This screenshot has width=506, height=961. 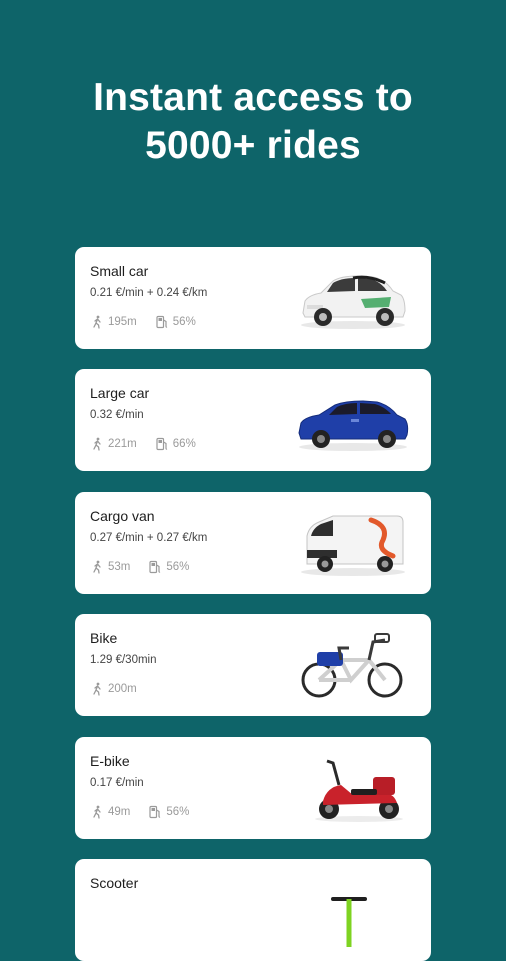 What do you see at coordinates (119, 271) in the screenshot?
I see `vehicle-title: Small car` at bounding box center [119, 271].